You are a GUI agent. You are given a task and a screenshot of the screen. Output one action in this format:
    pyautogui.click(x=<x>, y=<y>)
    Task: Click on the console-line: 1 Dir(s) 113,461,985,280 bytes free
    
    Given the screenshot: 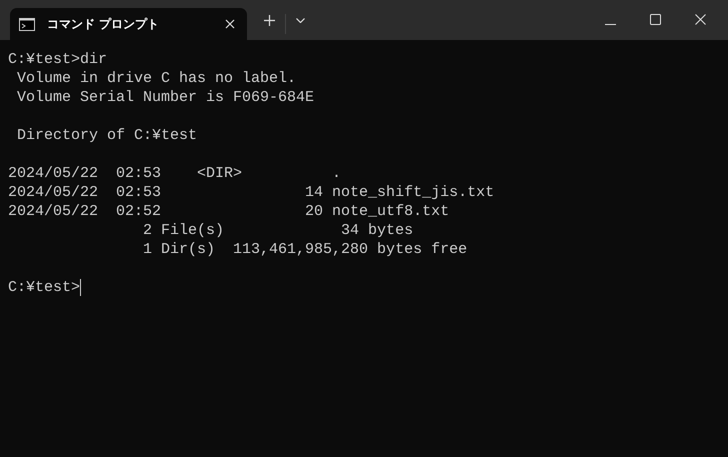 What is the action you would take?
    pyautogui.click(x=305, y=249)
    